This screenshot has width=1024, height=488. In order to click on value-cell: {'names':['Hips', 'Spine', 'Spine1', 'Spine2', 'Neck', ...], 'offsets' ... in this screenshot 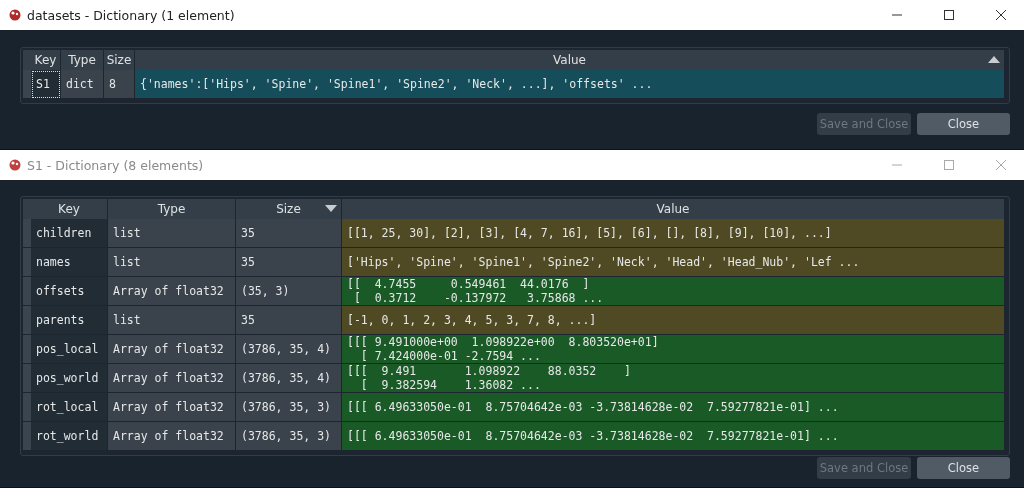, I will do `click(570, 84)`.